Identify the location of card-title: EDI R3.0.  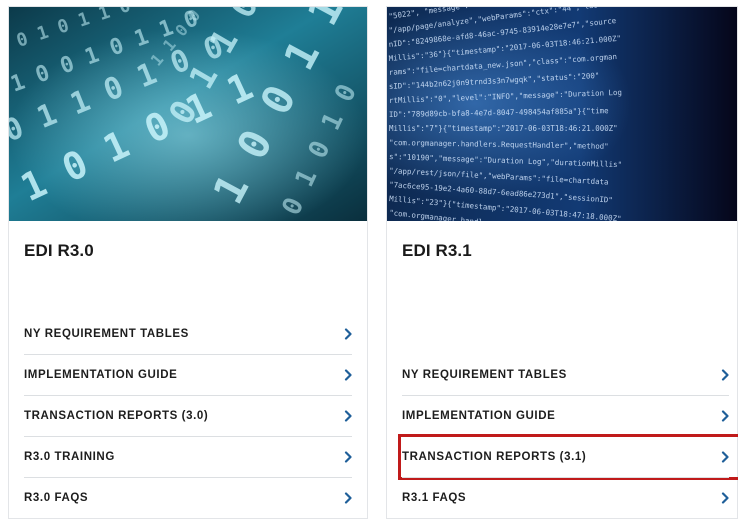
(59, 250).